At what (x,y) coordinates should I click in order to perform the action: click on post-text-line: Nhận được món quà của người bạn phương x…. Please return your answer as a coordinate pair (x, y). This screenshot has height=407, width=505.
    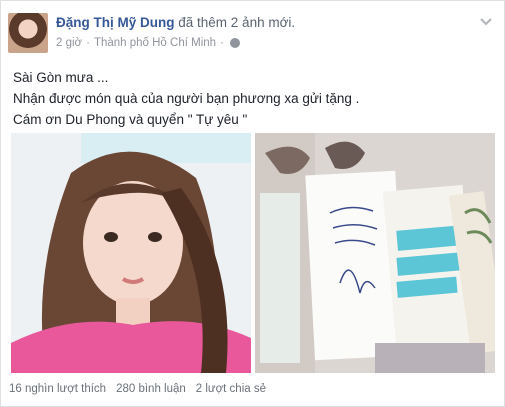
    Looking at the image, I should click on (186, 98).